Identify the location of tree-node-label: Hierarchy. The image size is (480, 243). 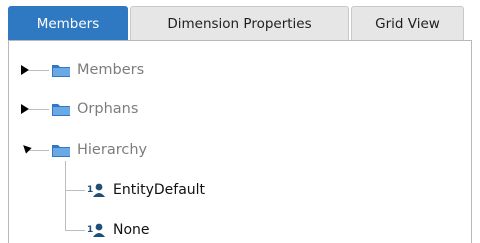
(112, 150).